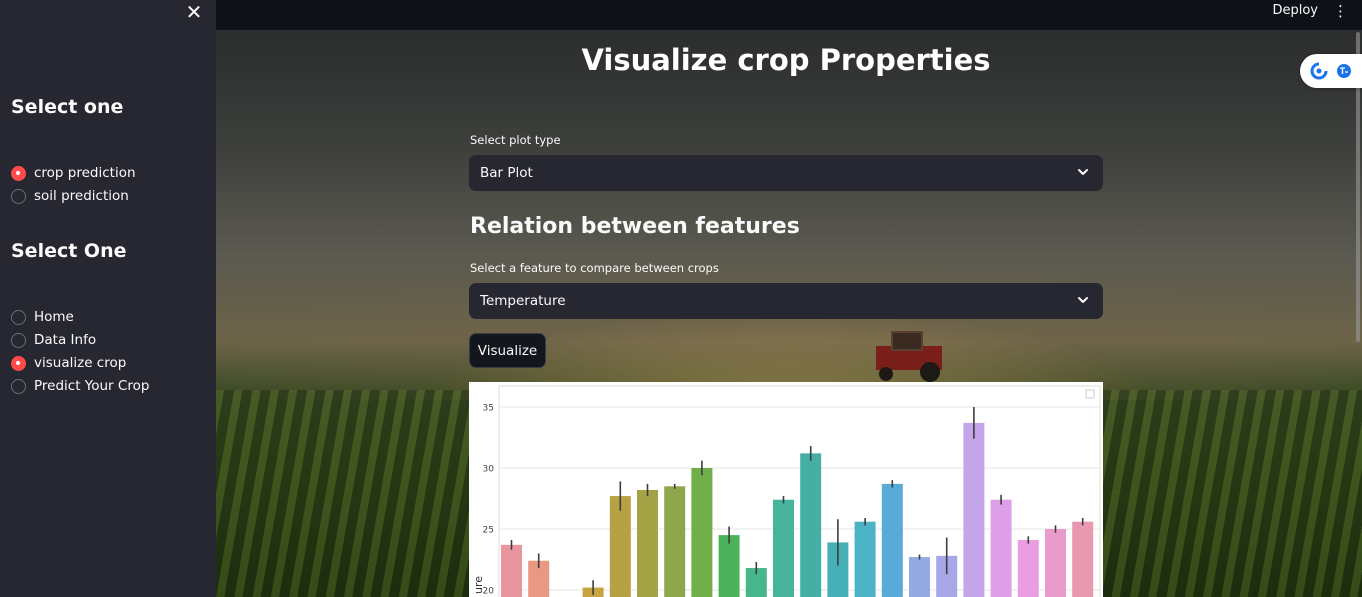 Image resolution: width=1362 pixels, height=597 pixels. I want to click on select-value: Bar Plot, so click(506, 173).